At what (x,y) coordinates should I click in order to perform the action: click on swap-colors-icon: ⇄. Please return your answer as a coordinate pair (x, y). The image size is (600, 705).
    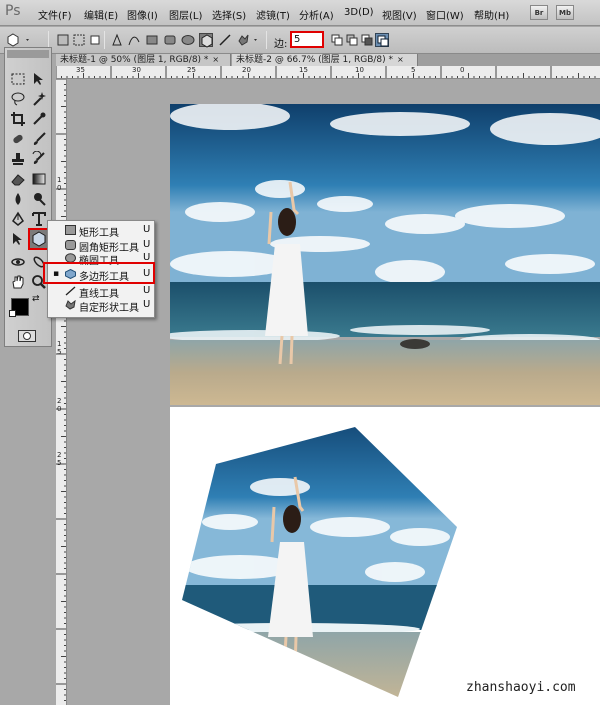
    Looking at the image, I should click on (36, 299).